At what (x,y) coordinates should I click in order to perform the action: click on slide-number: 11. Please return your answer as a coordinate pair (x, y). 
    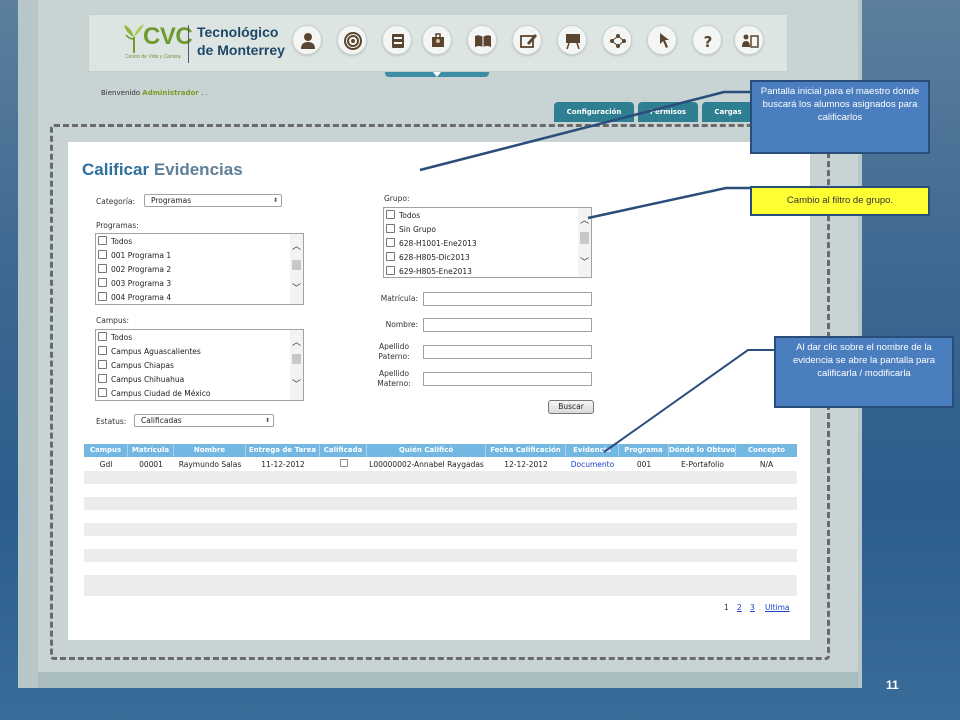
    Looking at the image, I should click on (892, 685).